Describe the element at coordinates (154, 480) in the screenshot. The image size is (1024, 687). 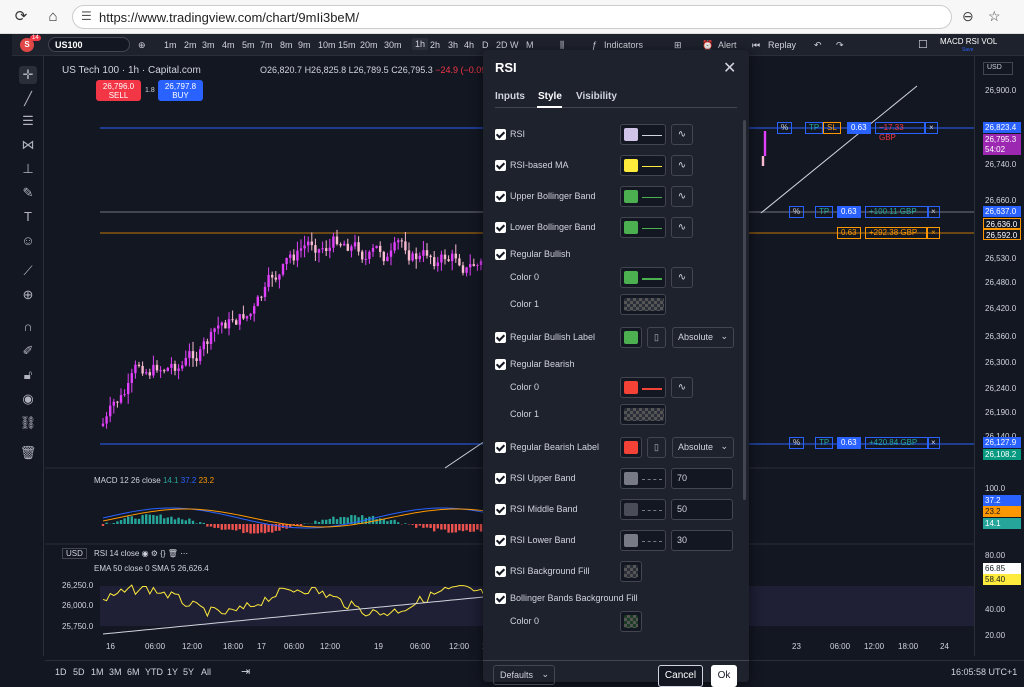
I see `macd-legend: MACD 12 26 close 14.1 37.2 23.2` at that location.